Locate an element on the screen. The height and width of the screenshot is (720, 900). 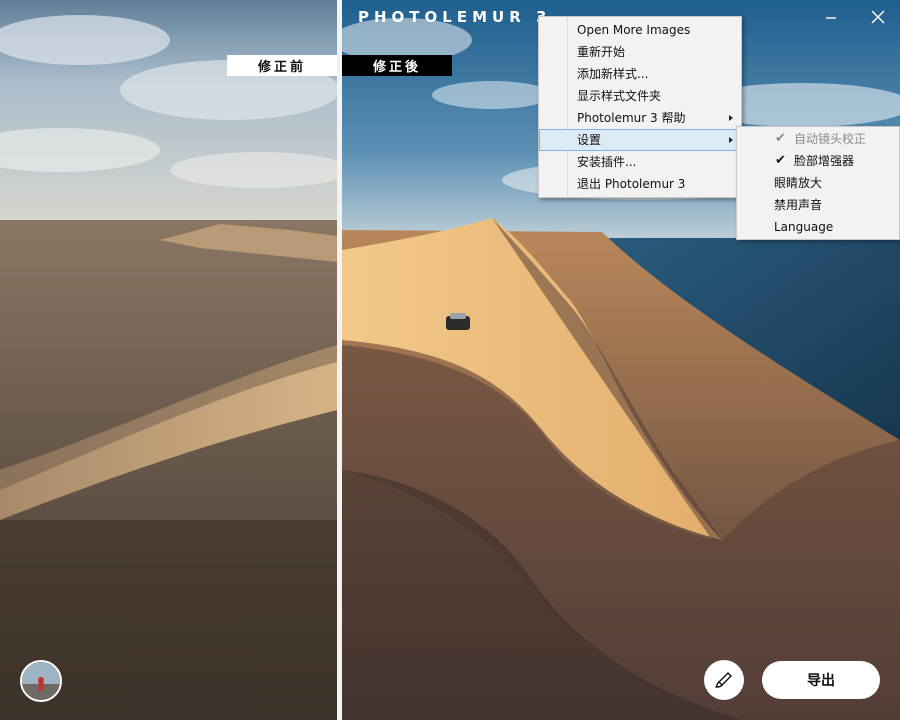
menu-item-label: 显示样式文件夹 is located at coordinates (619, 96).